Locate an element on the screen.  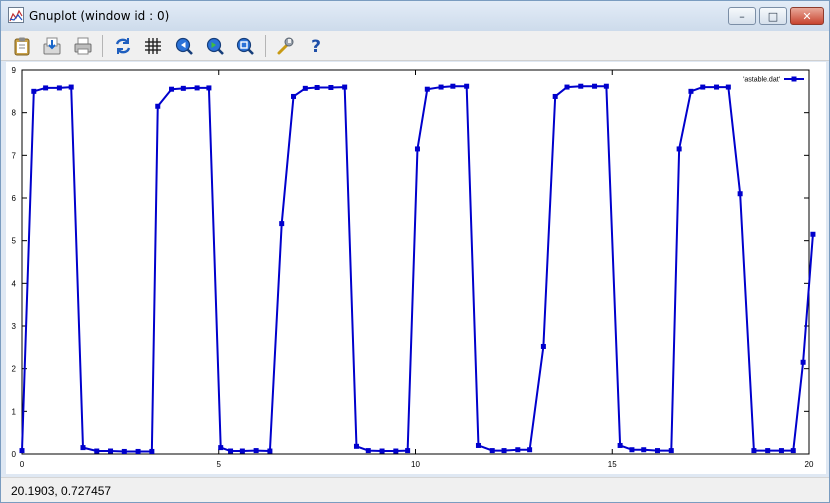
y-tick-label: 5 is located at coordinates (14, 241).